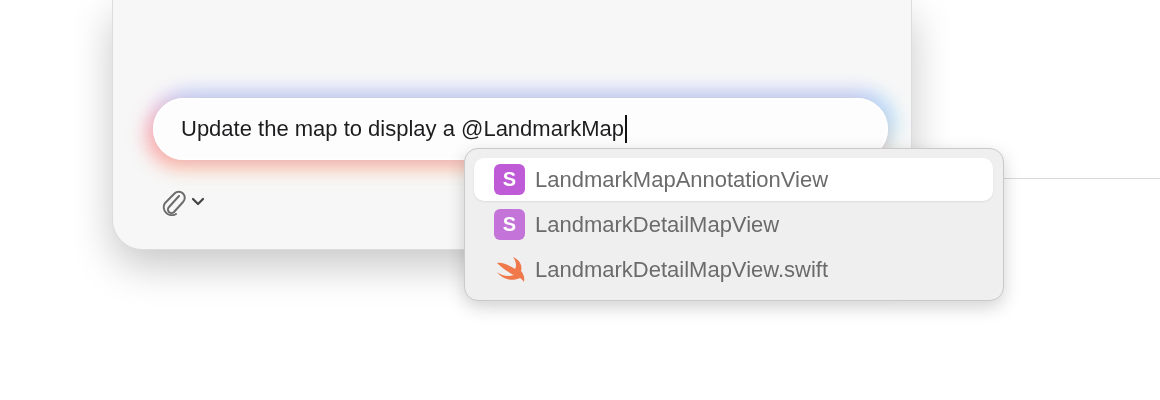 The image size is (1160, 400). What do you see at coordinates (733, 179) in the screenshot?
I see `suggestion-item: S LandmarkMapAnnotationView` at bounding box center [733, 179].